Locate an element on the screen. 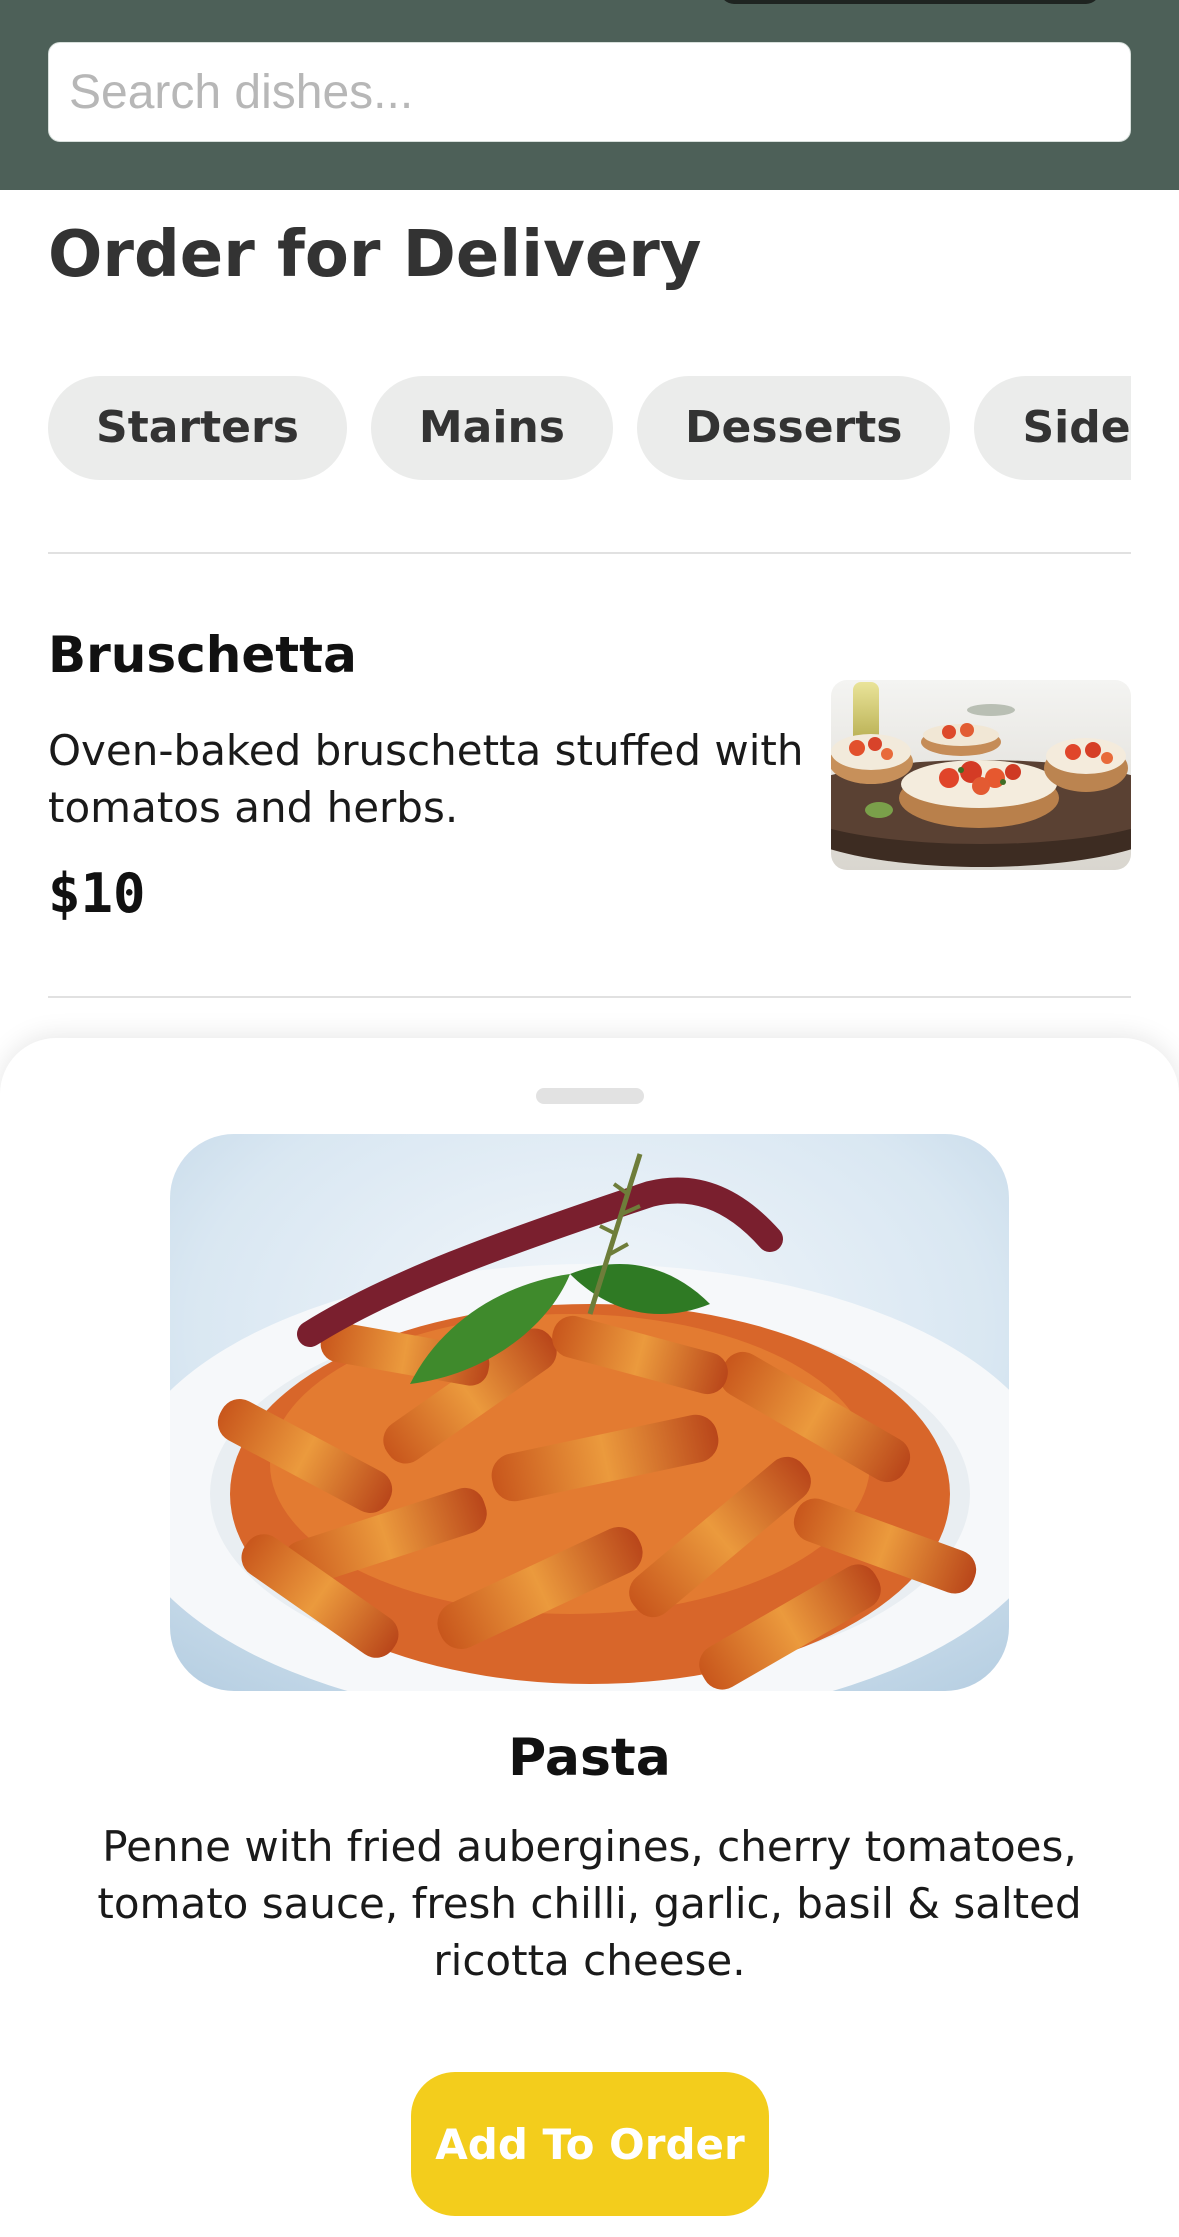  category-sides: Sides is located at coordinates (1052, 428).